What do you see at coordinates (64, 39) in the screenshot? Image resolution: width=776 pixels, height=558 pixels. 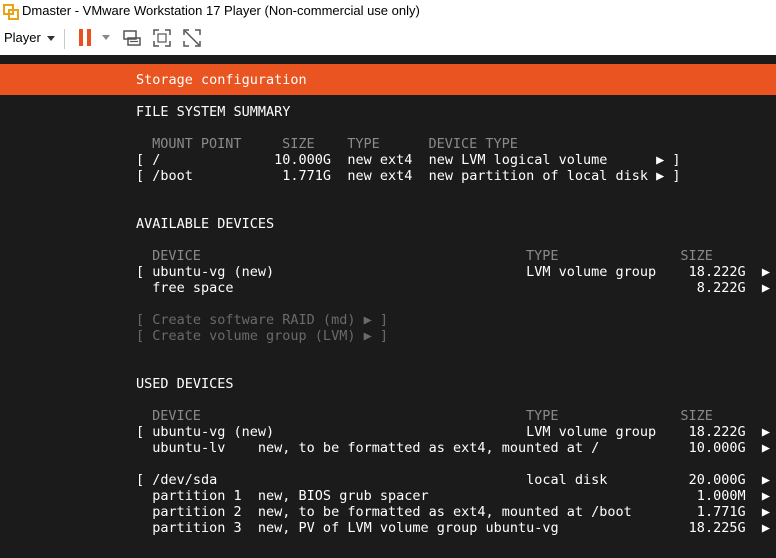 I see `toolbar-divider` at bounding box center [64, 39].